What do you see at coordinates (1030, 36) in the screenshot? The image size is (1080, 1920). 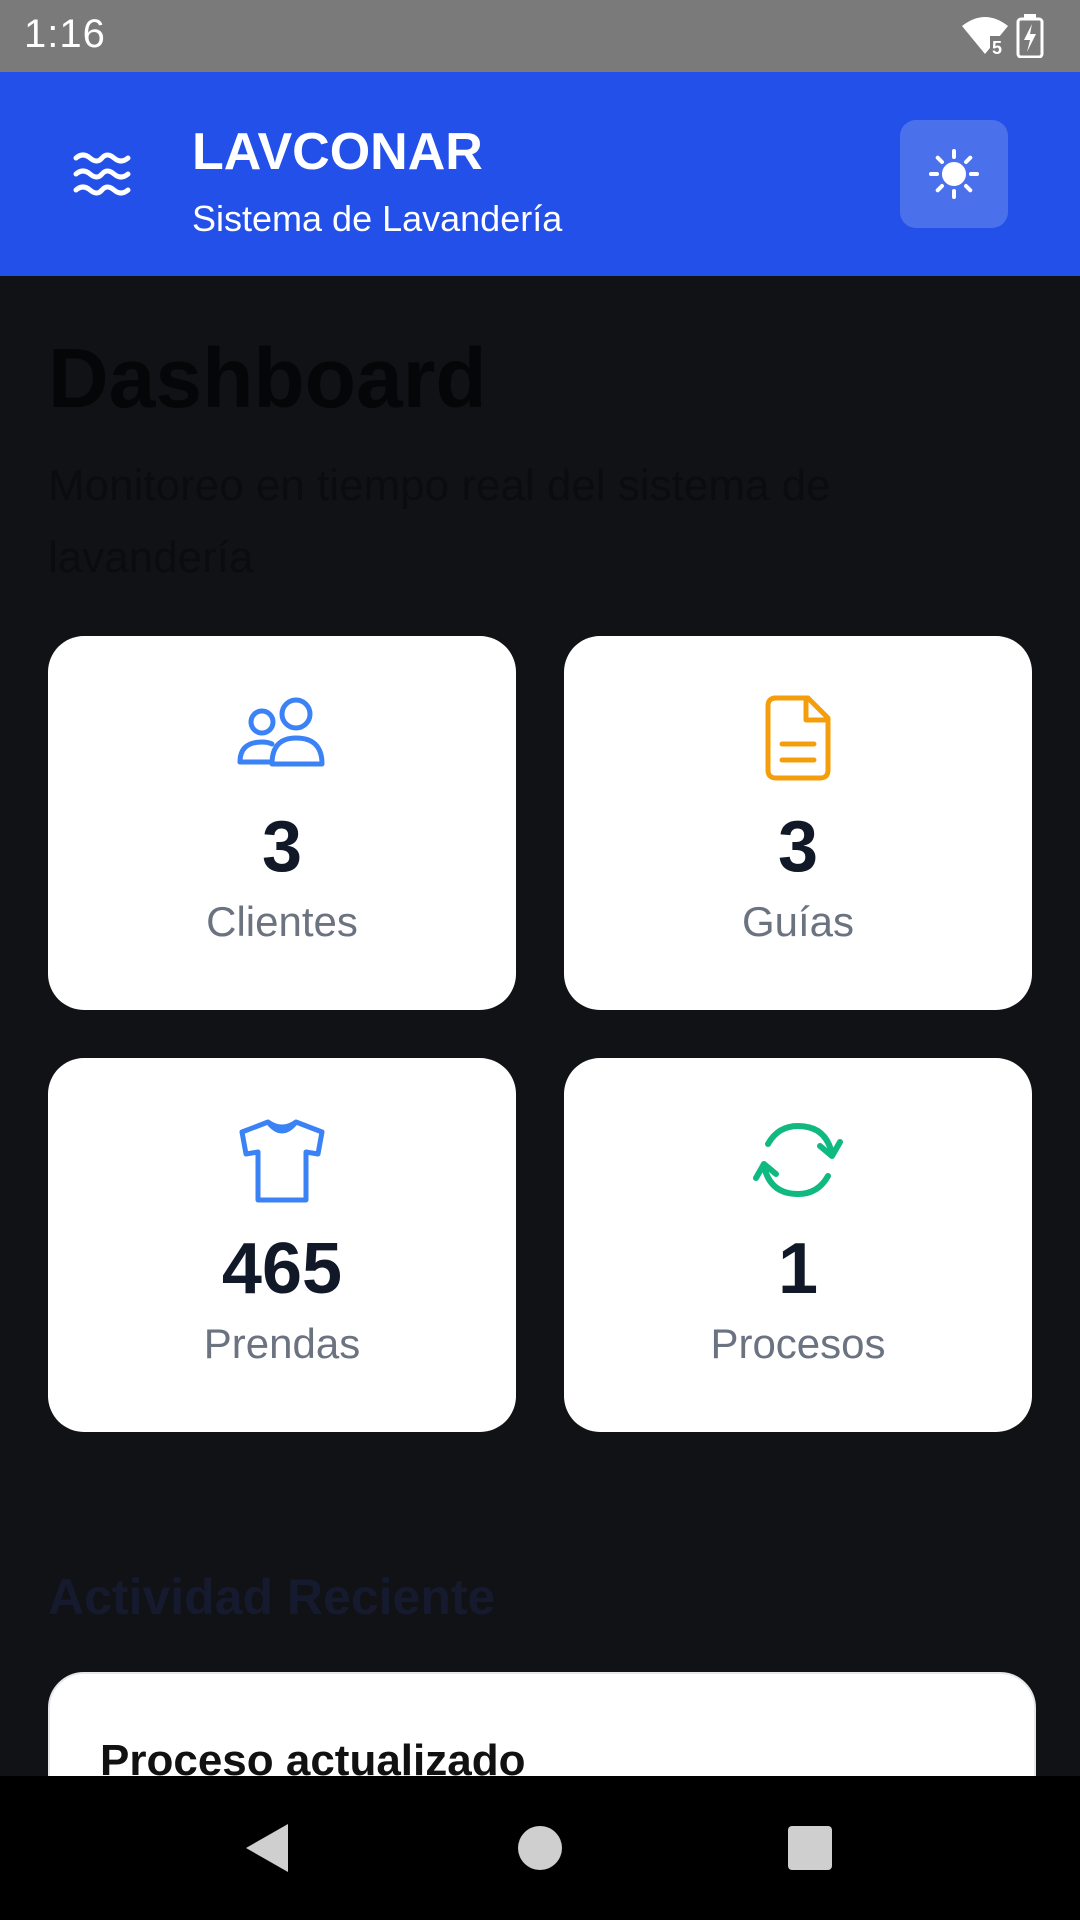 I see `battery-charging-icon` at bounding box center [1030, 36].